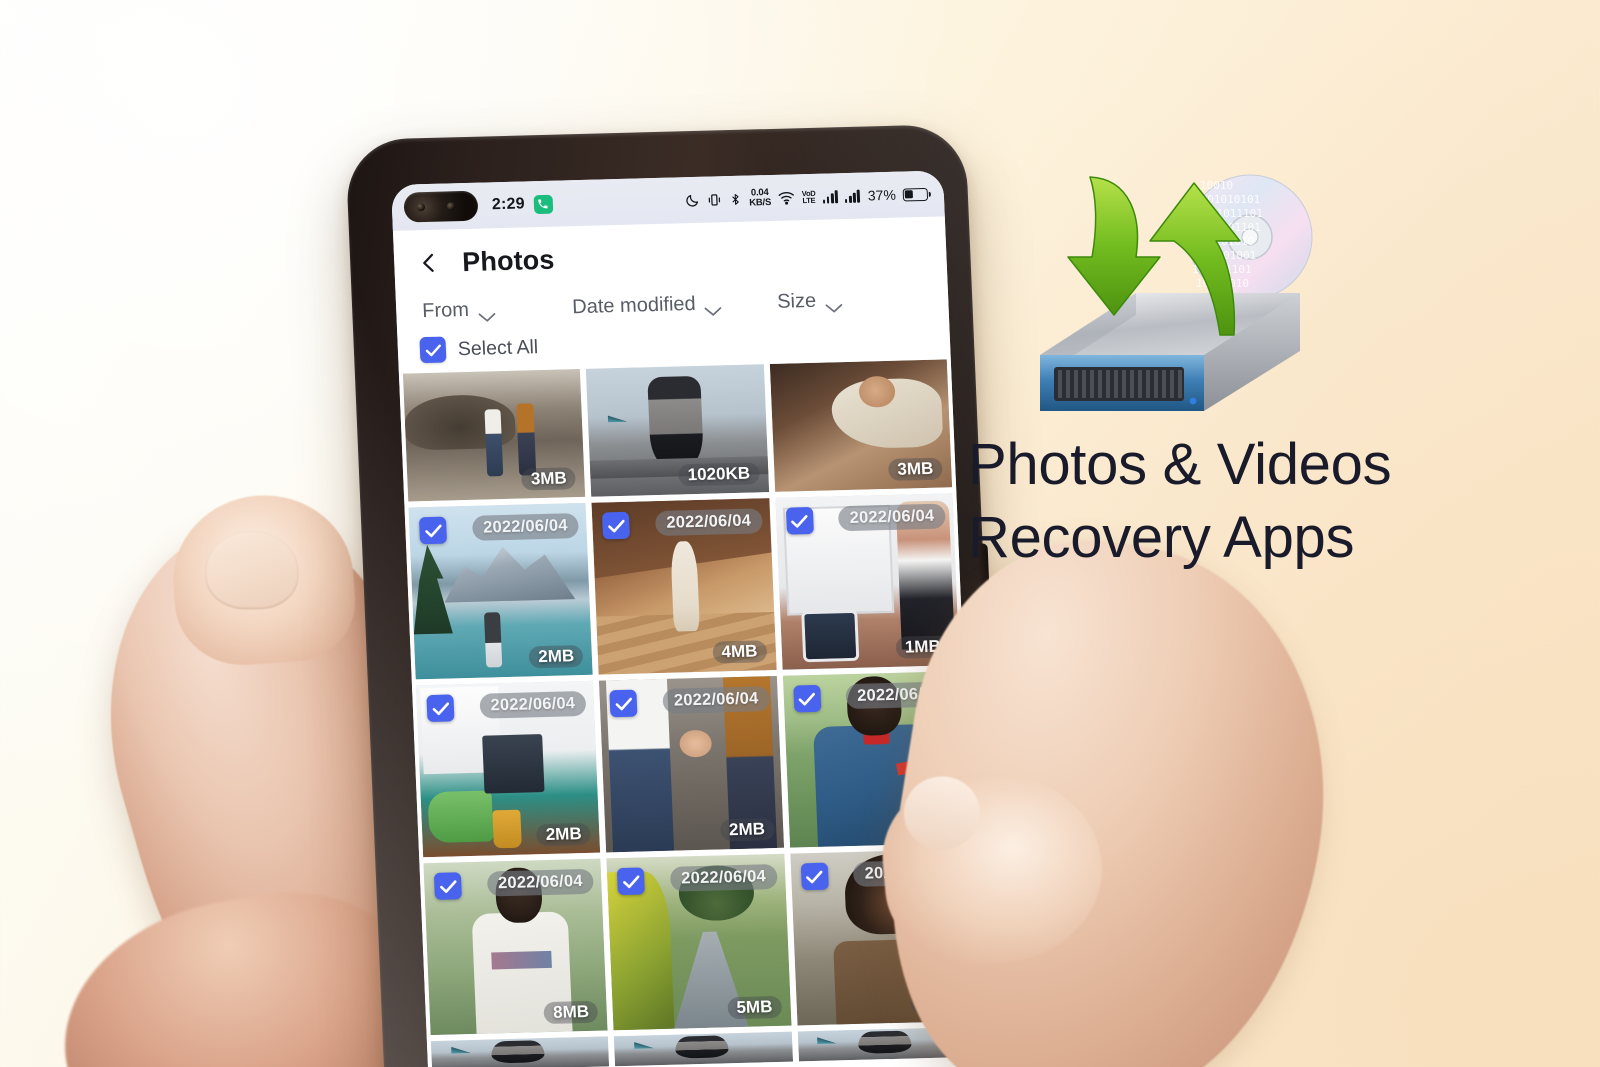 This screenshot has width=1600, height=1067. I want to click on data-rate-unit: KB/S, so click(760, 202).